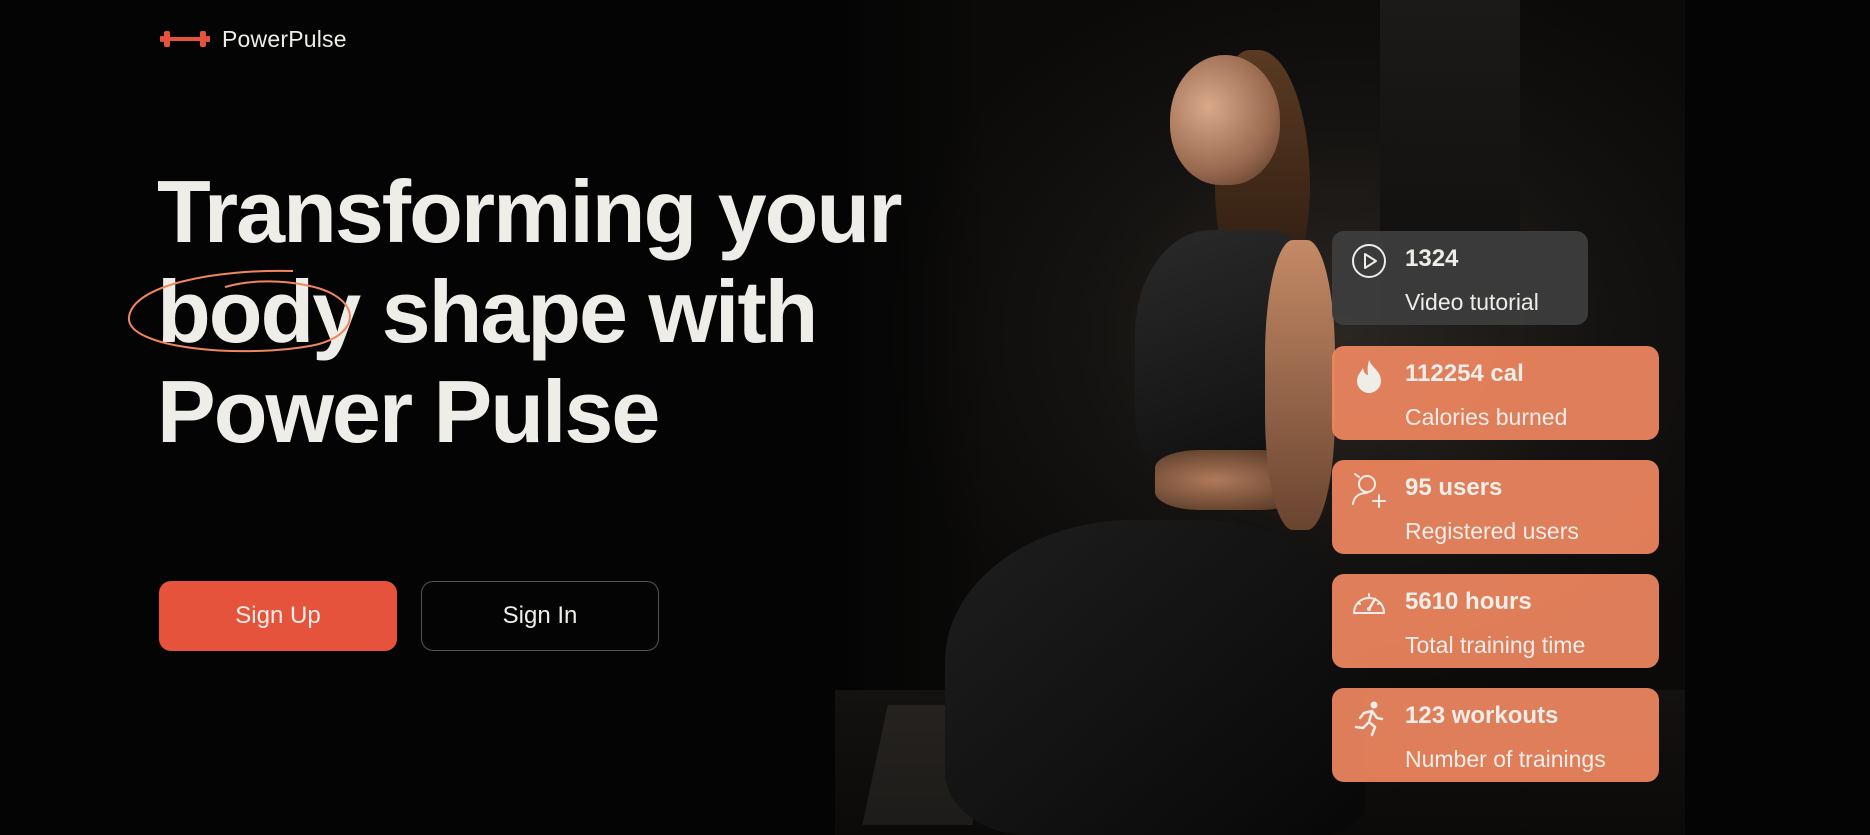 This screenshot has height=835, width=1870. I want to click on stat-label: Registered users, so click(1492, 531).